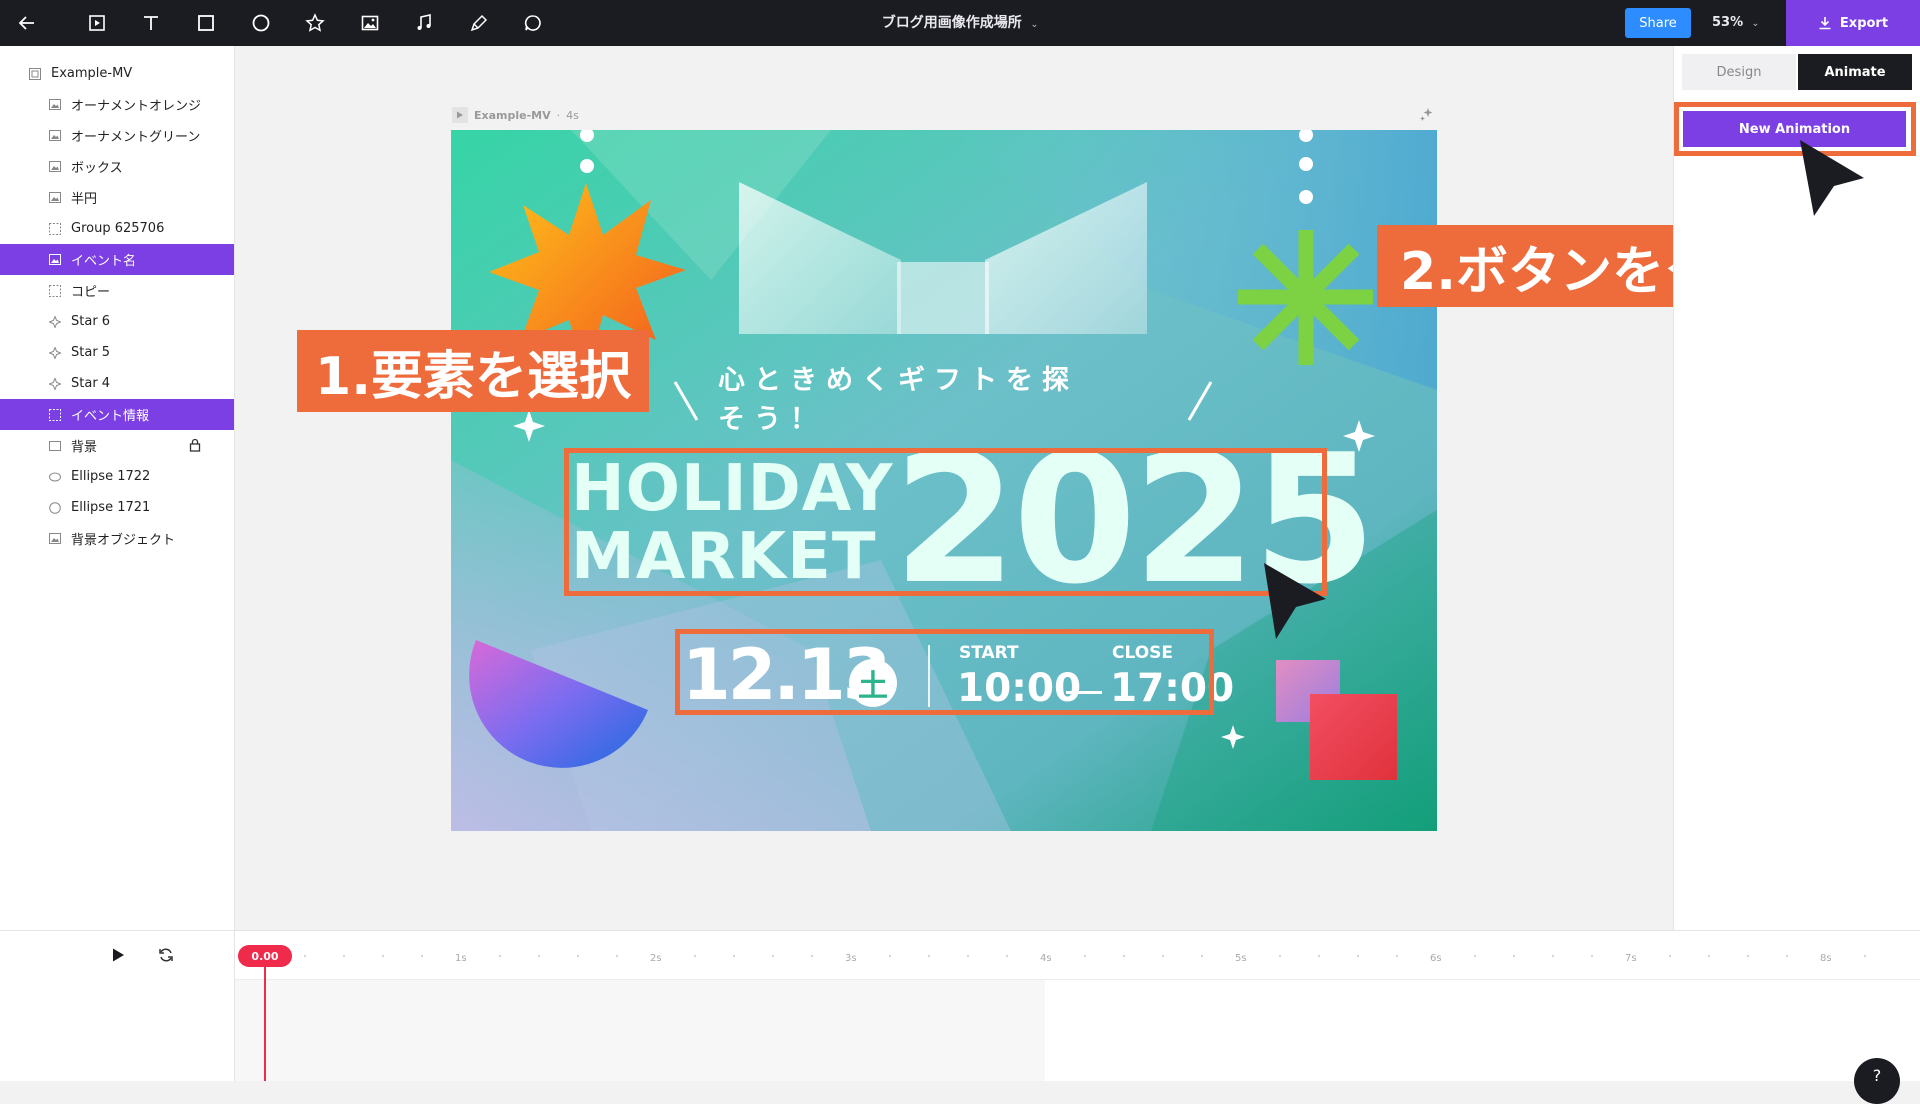 The image size is (1920, 1104). I want to click on layer-item-selected: イベント情報, so click(117, 414).